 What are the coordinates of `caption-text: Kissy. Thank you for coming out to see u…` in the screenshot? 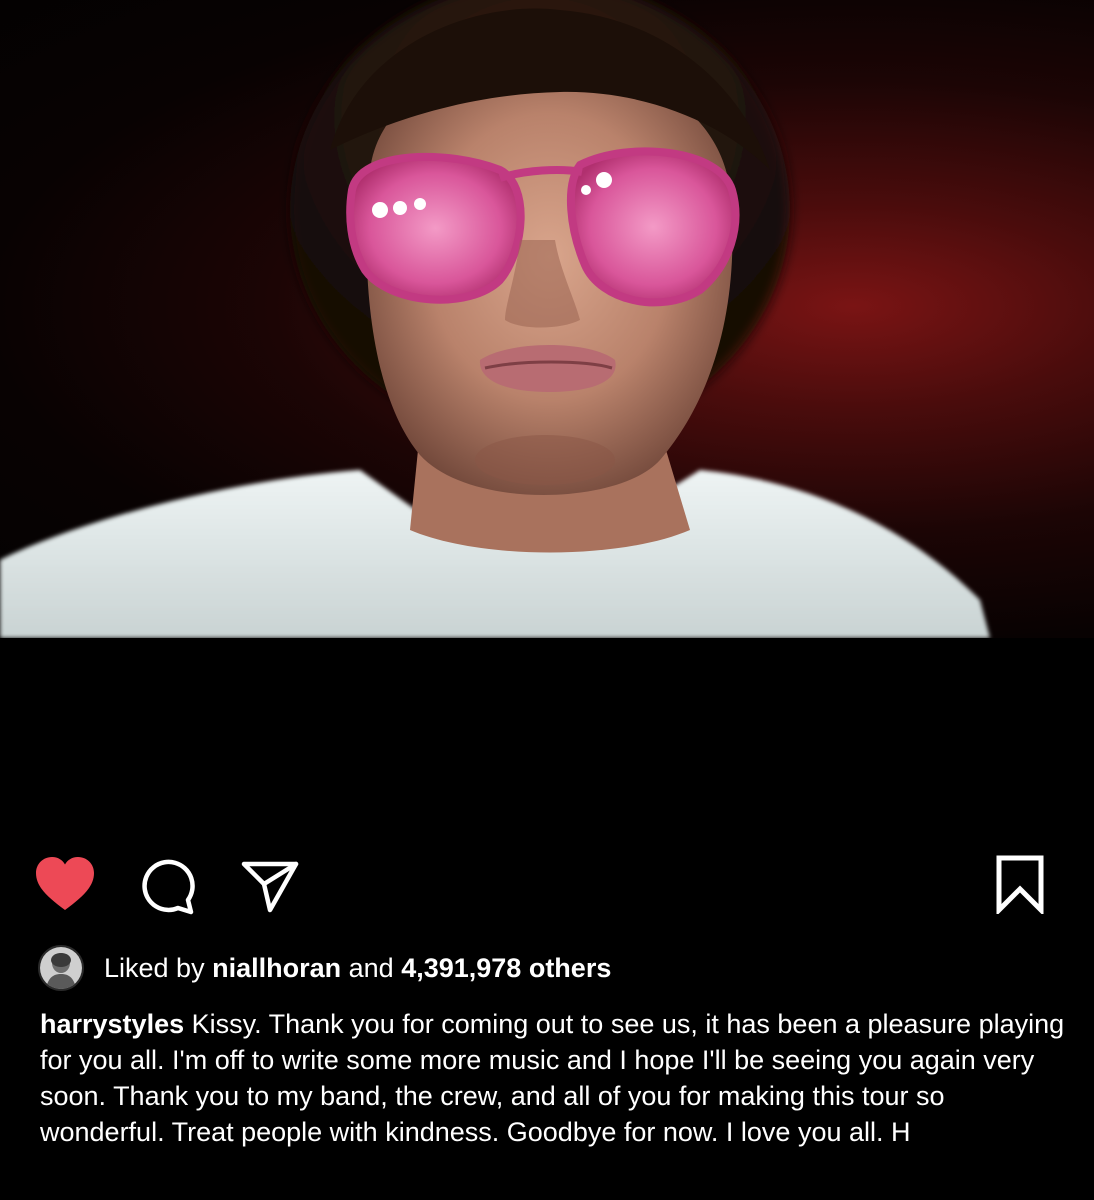 It's located at (552, 1078).